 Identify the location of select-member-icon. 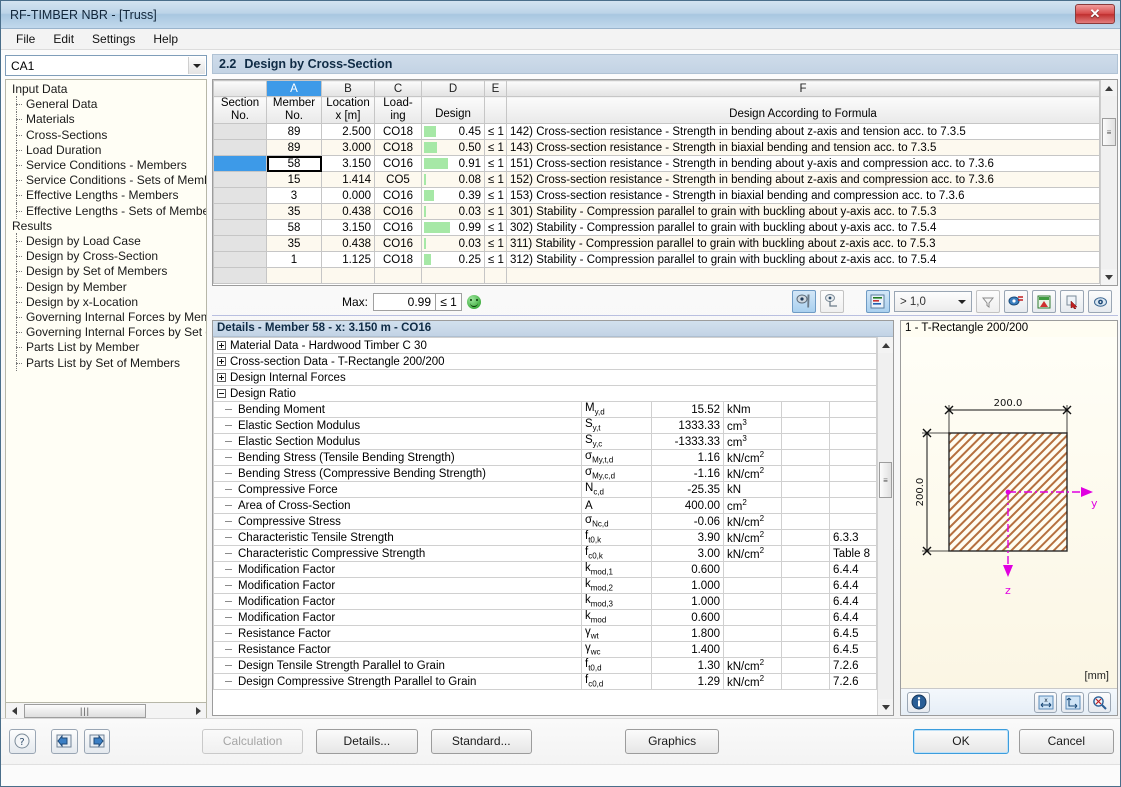
(1072, 301).